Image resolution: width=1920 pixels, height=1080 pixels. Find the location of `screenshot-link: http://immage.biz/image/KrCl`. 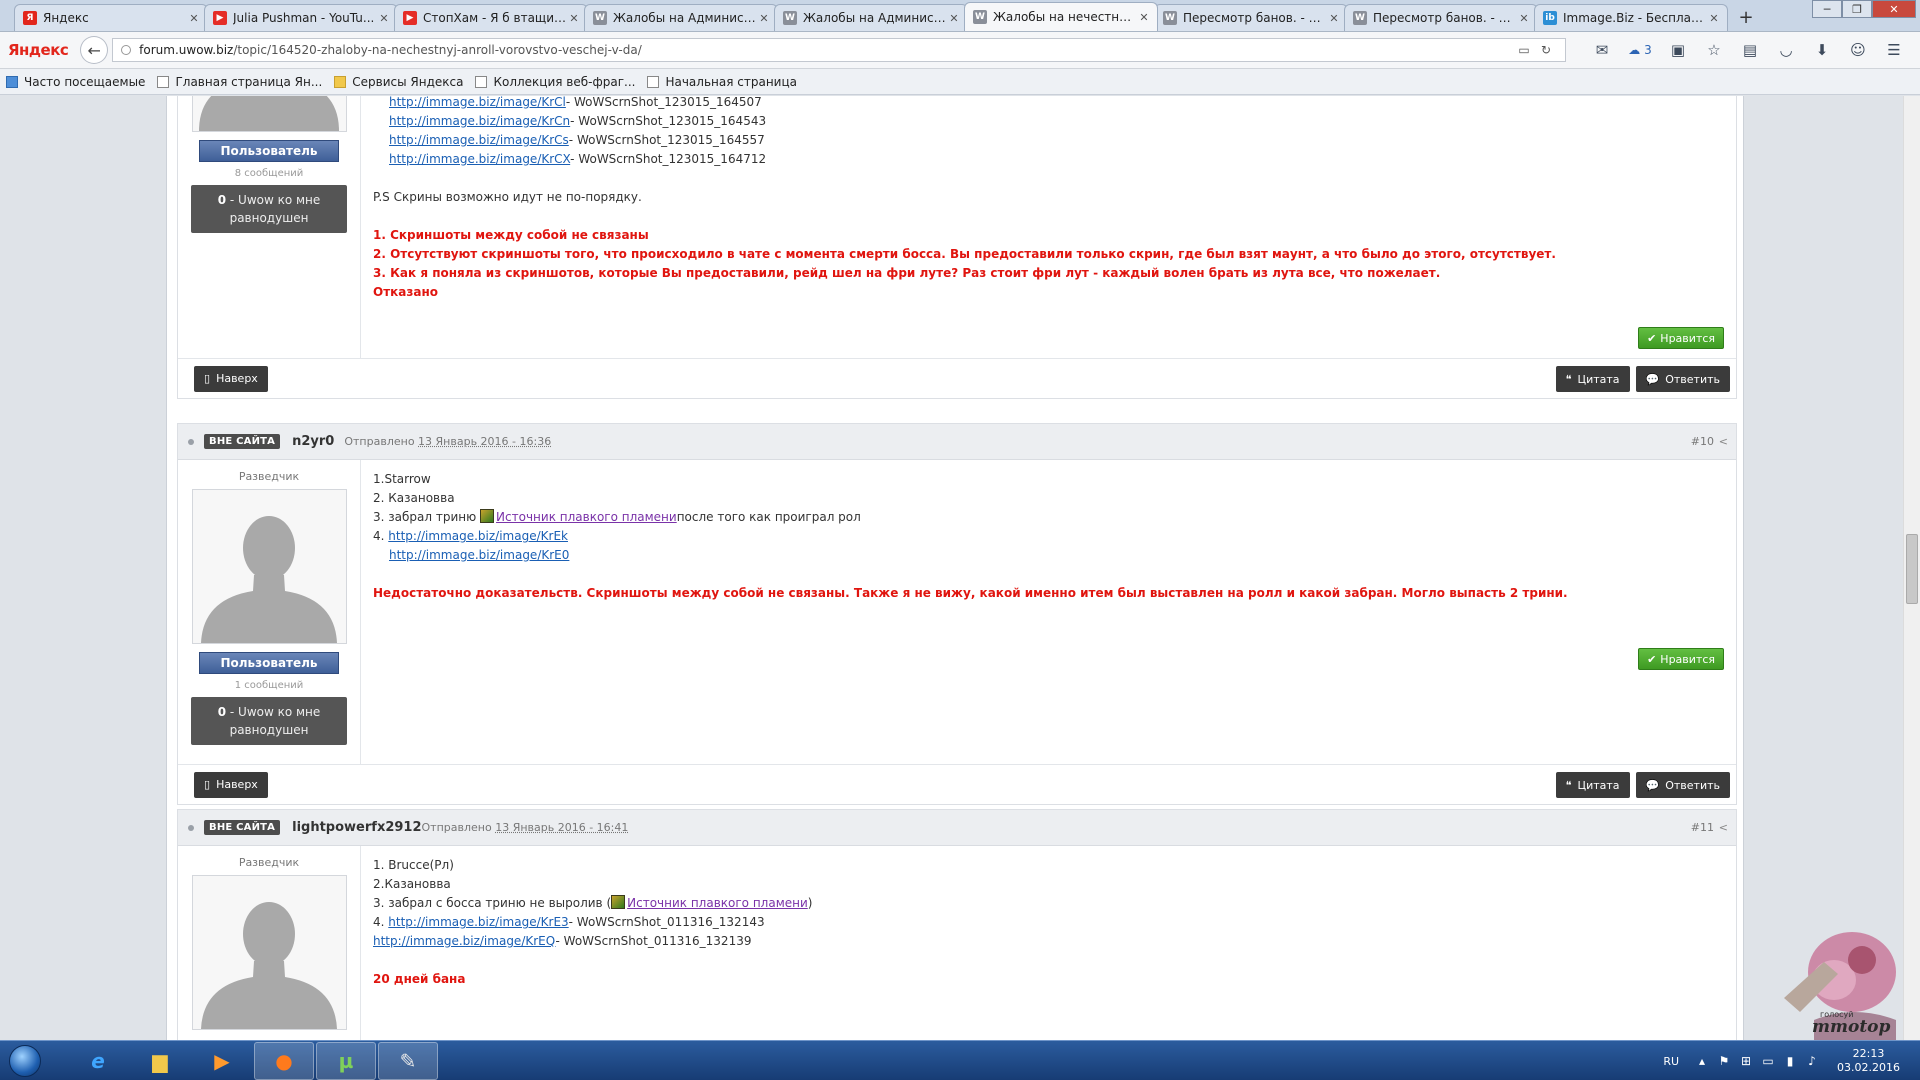

screenshot-link: http://immage.biz/image/KrCl is located at coordinates (477, 102).